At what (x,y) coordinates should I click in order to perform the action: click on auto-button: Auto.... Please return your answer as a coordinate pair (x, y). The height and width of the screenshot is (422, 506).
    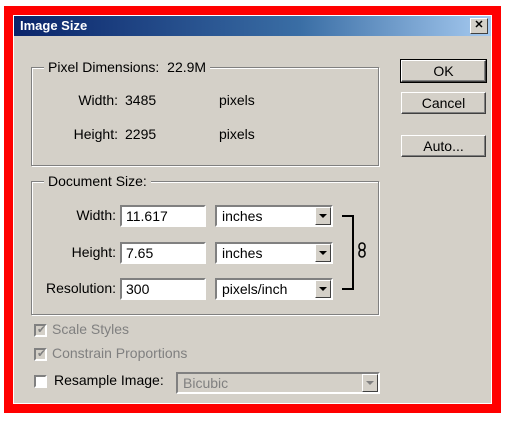
    Looking at the image, I should click on (443, 146).